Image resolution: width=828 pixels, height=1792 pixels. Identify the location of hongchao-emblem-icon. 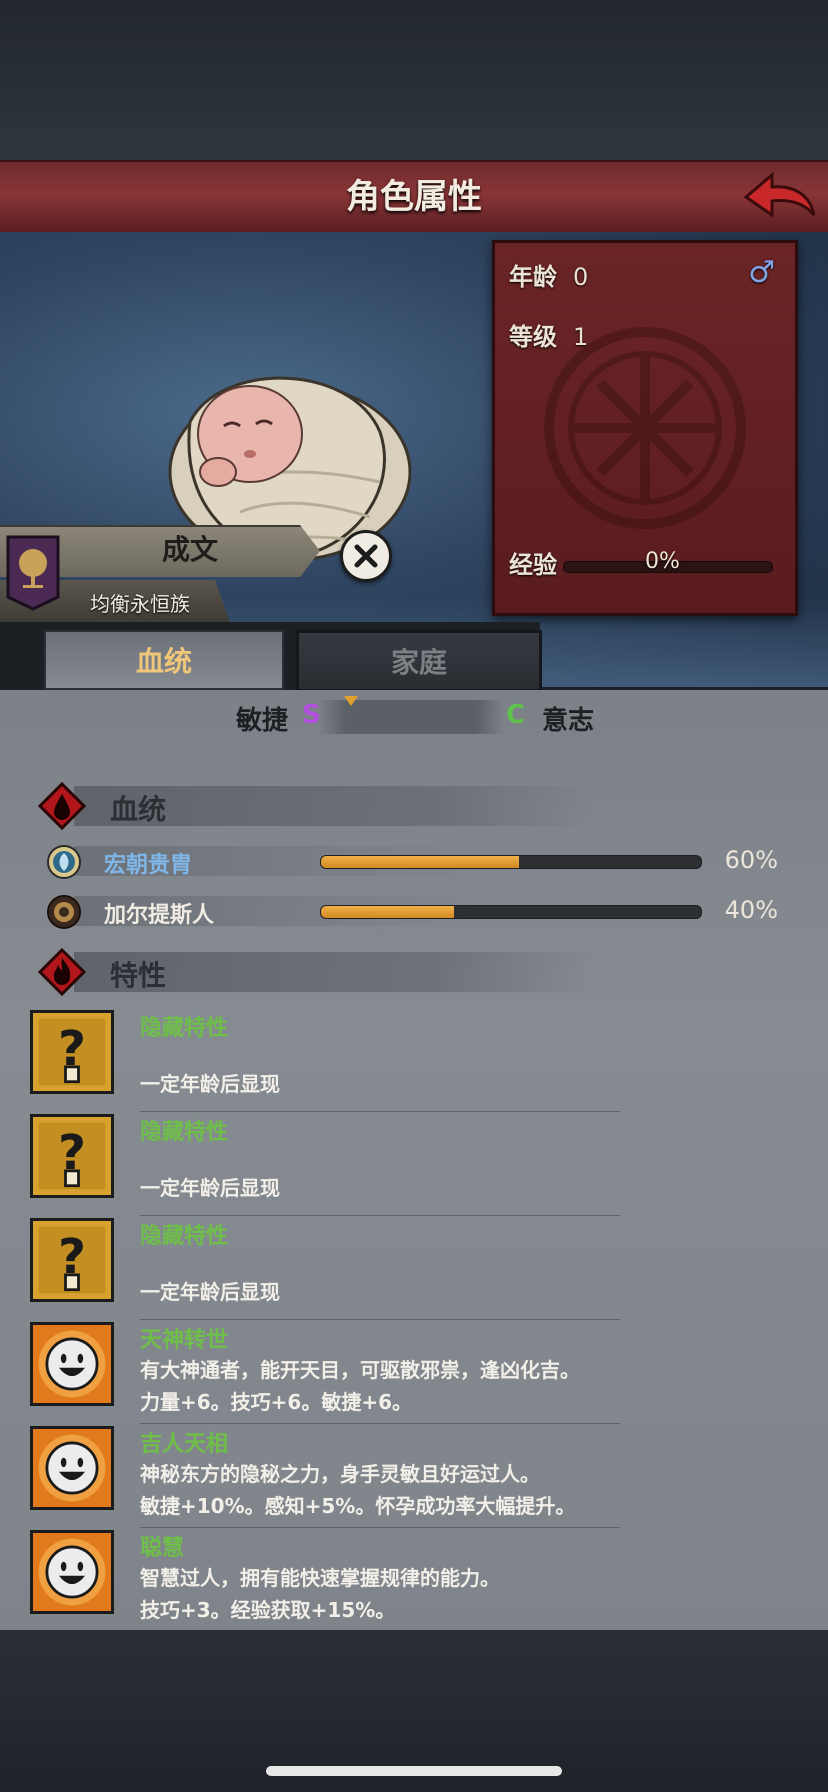
(64, 862).